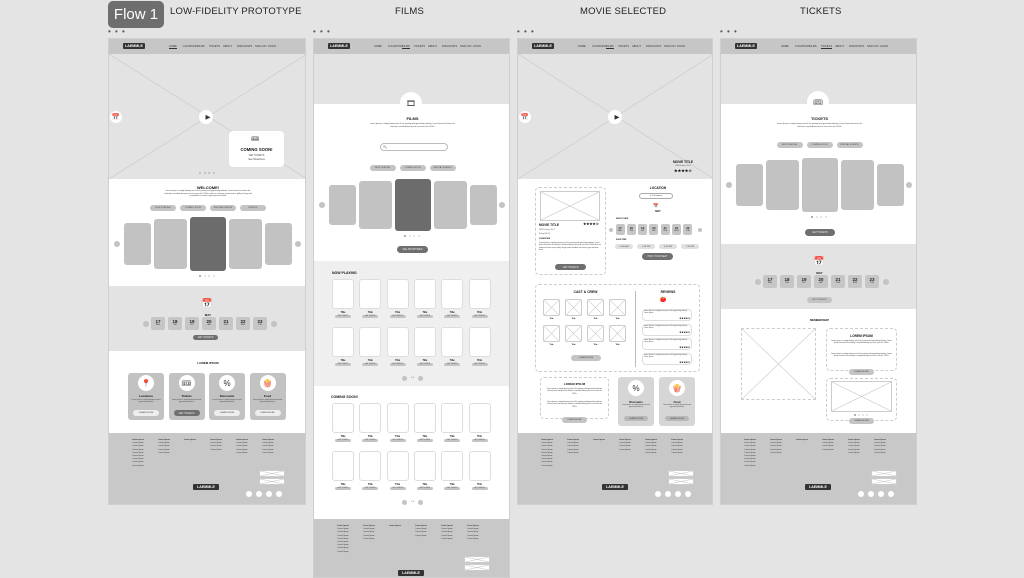  I want to click on logo: LAEMMLE, so click(543, 46).